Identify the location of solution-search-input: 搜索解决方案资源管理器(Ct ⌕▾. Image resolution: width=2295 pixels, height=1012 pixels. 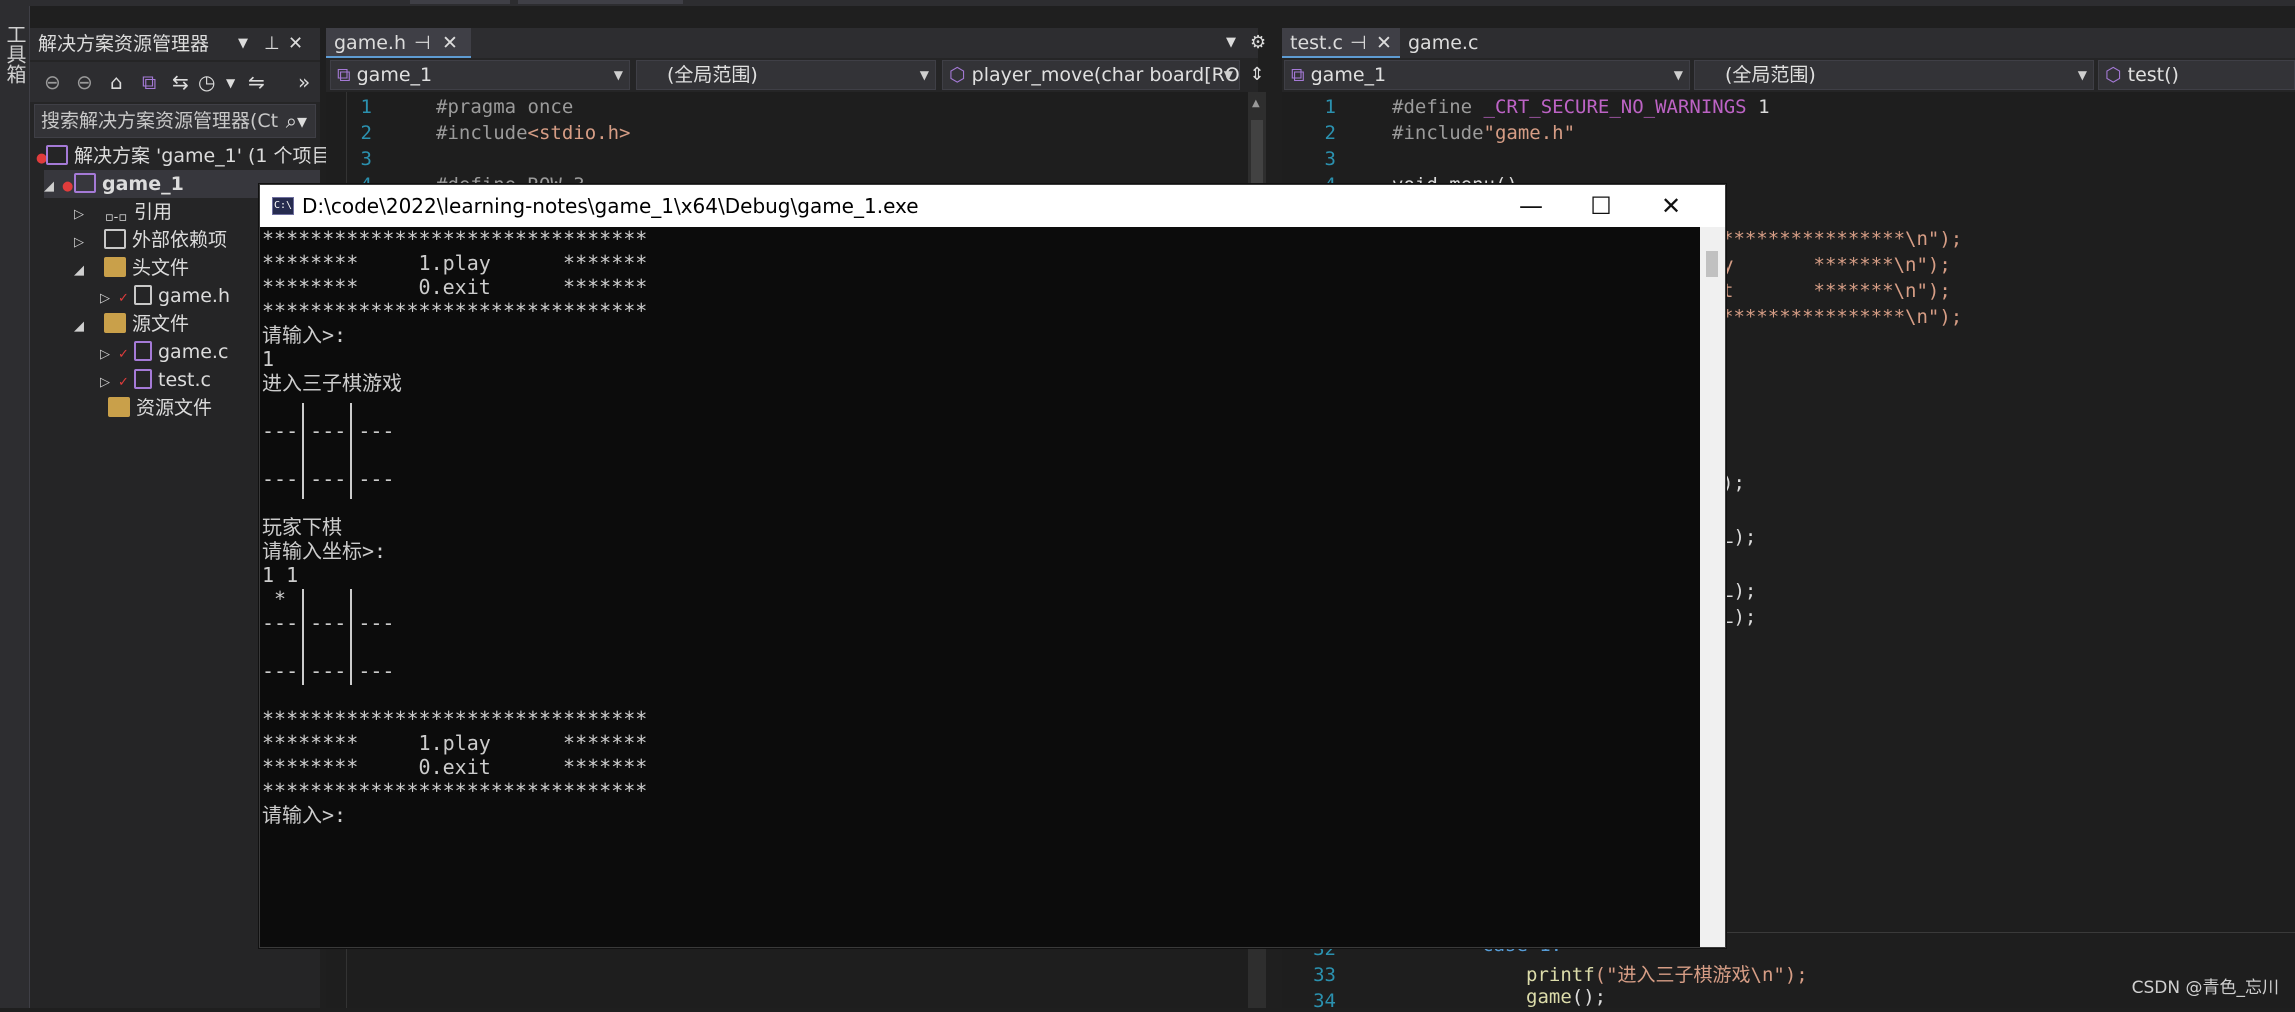
(175, 121).